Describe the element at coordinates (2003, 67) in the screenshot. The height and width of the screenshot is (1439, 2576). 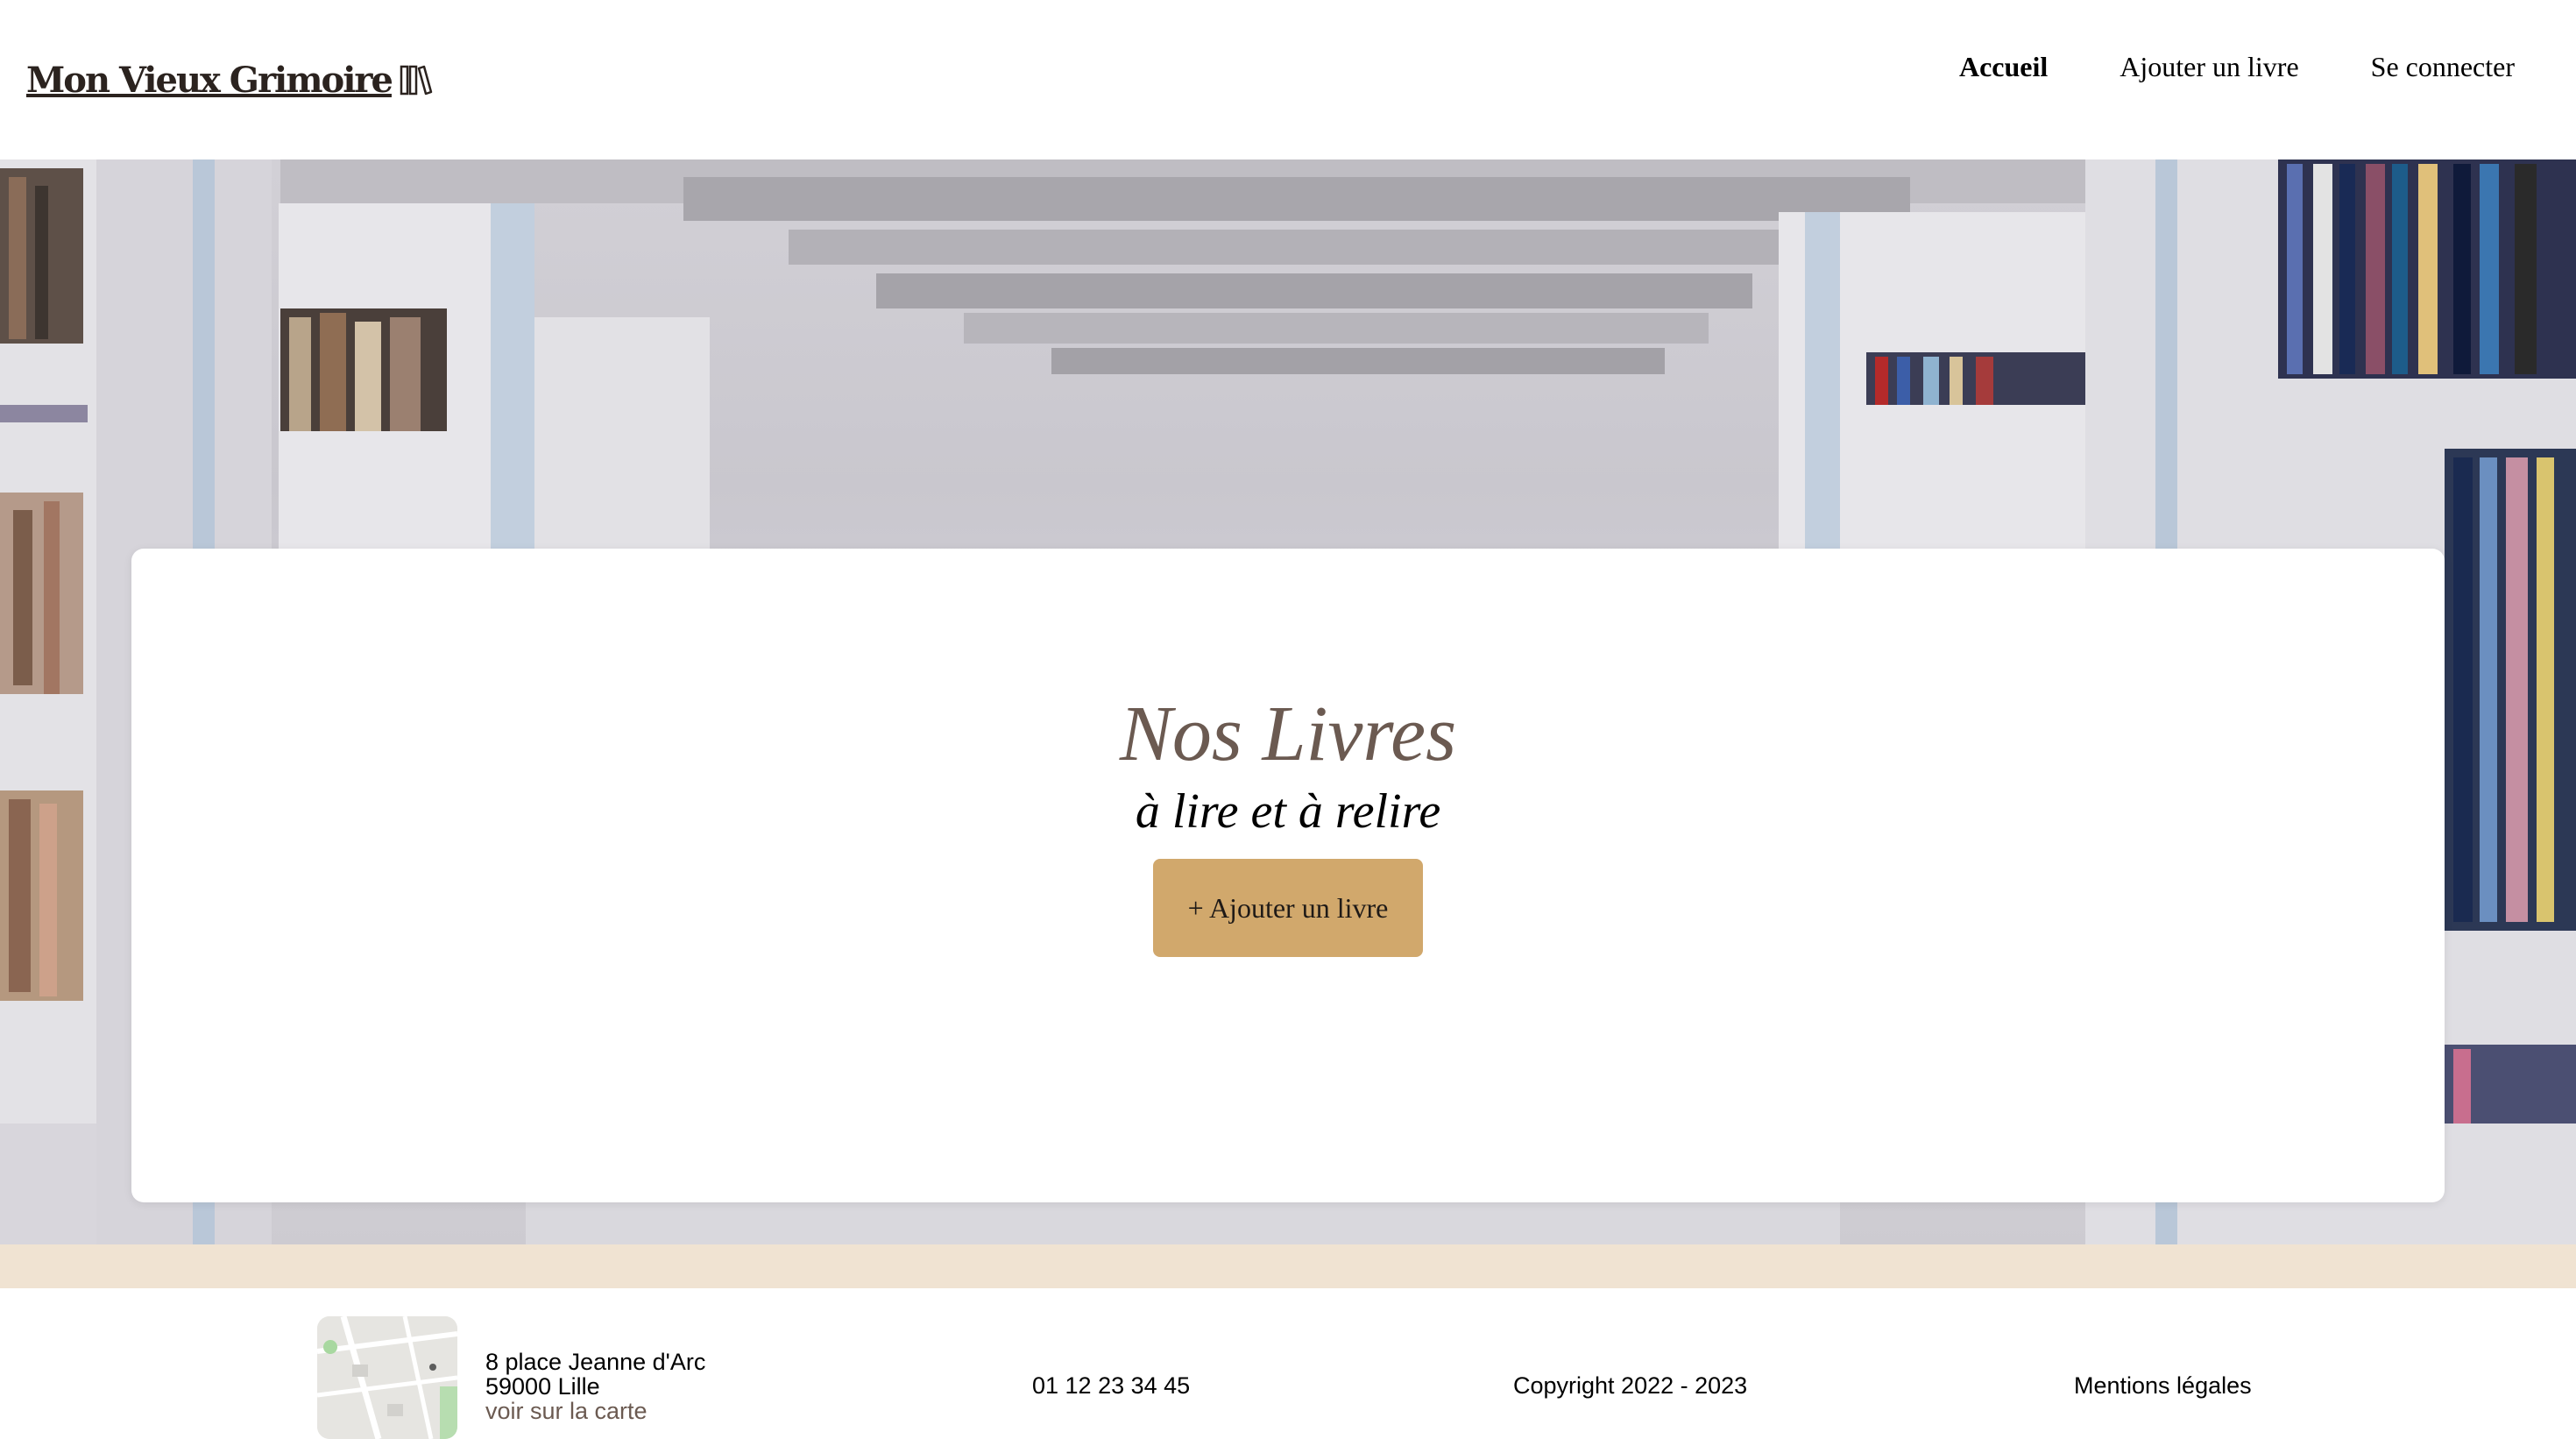
I see `nav-home: Accueil` at that location.